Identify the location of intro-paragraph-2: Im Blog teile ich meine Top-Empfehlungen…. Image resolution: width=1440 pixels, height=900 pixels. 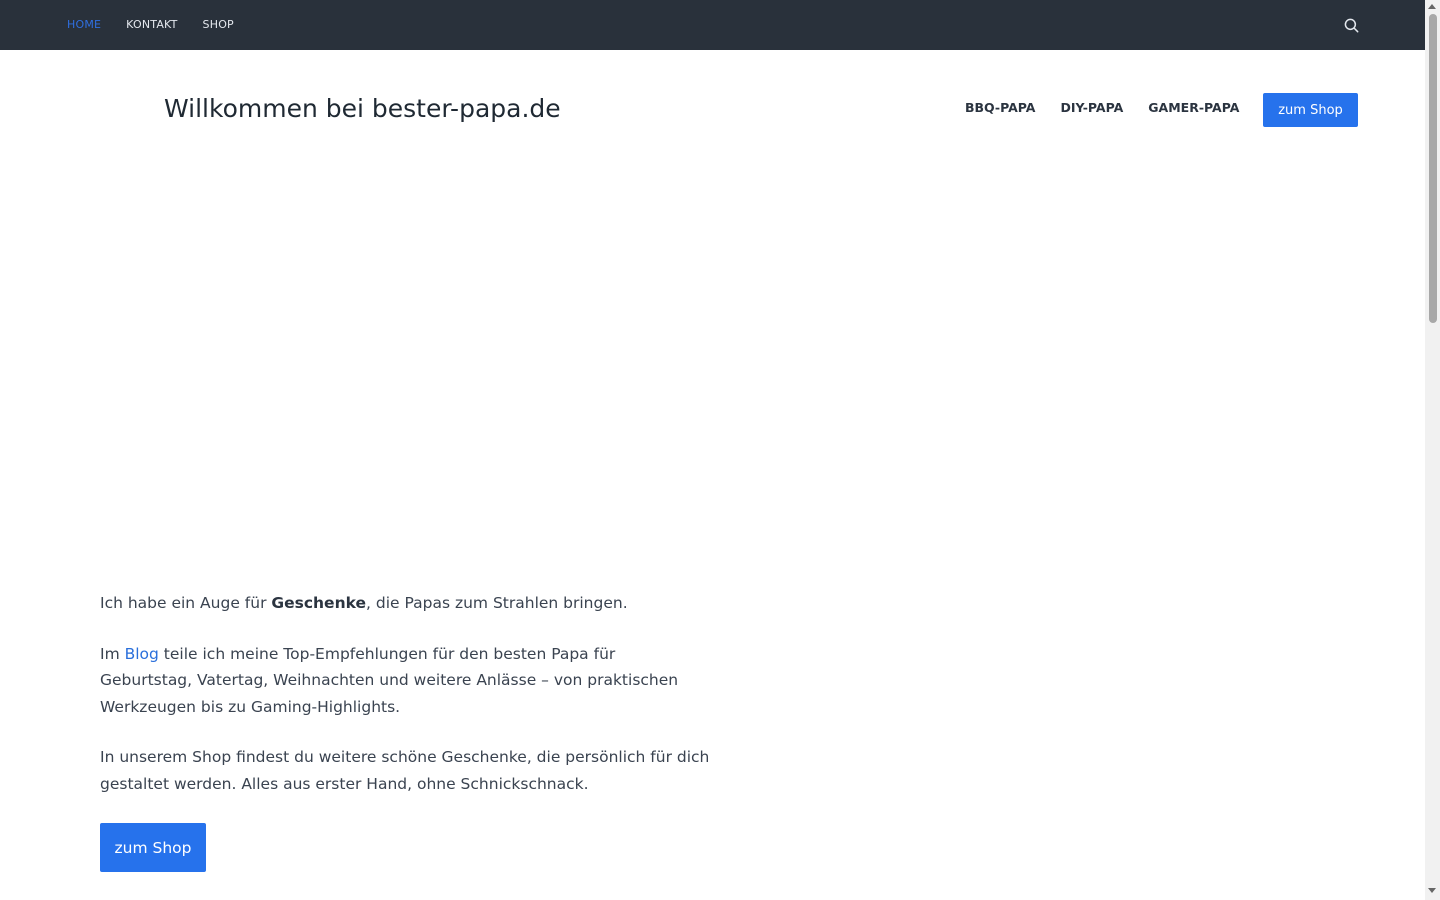
(405, 681).